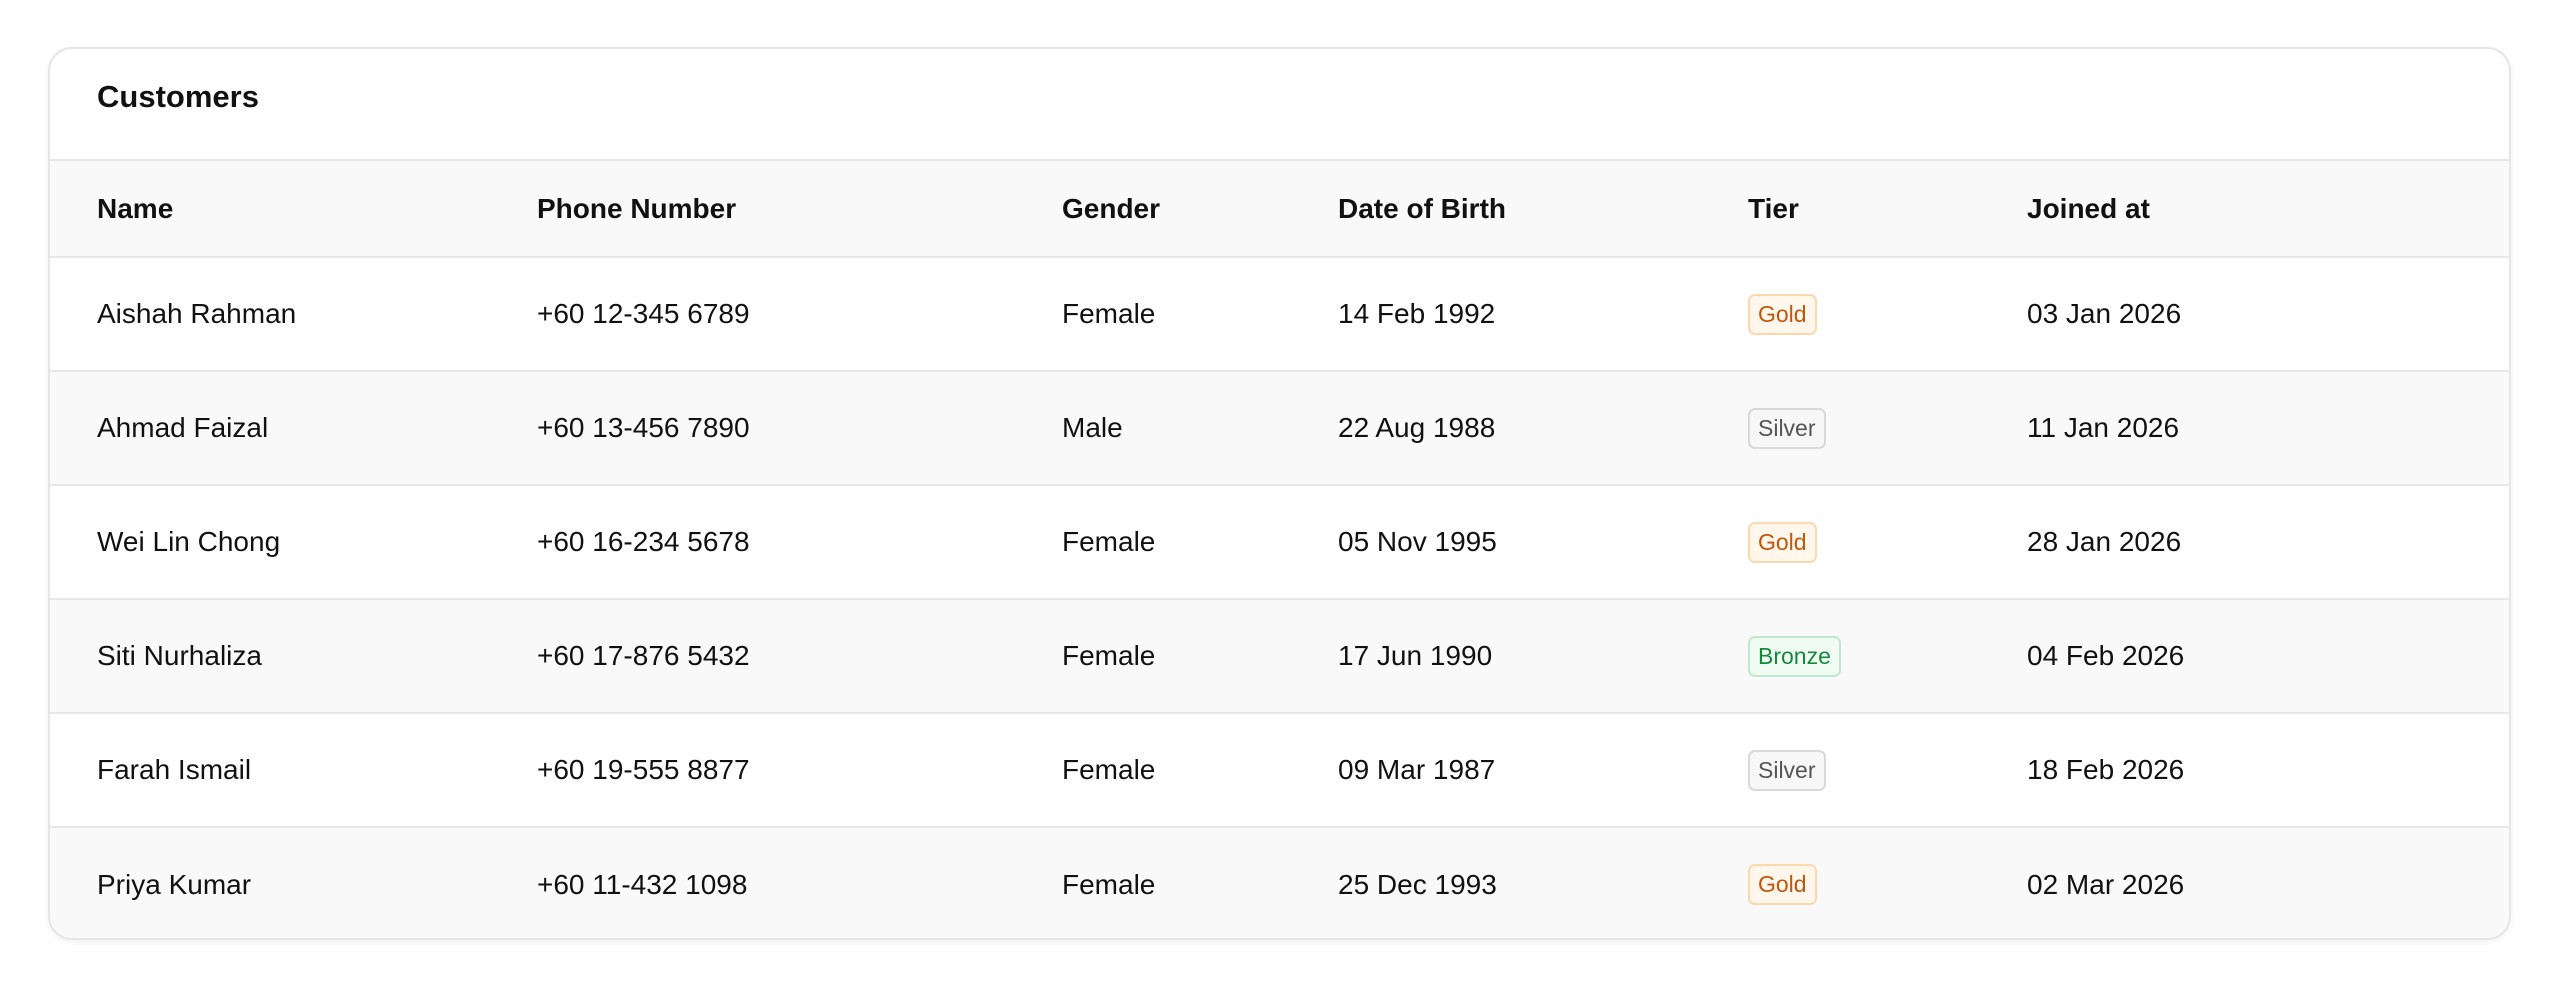  Describe the element at coordinates (2268, 209) in the screenshot. I see `column-header-joined: Joined at` at that location.